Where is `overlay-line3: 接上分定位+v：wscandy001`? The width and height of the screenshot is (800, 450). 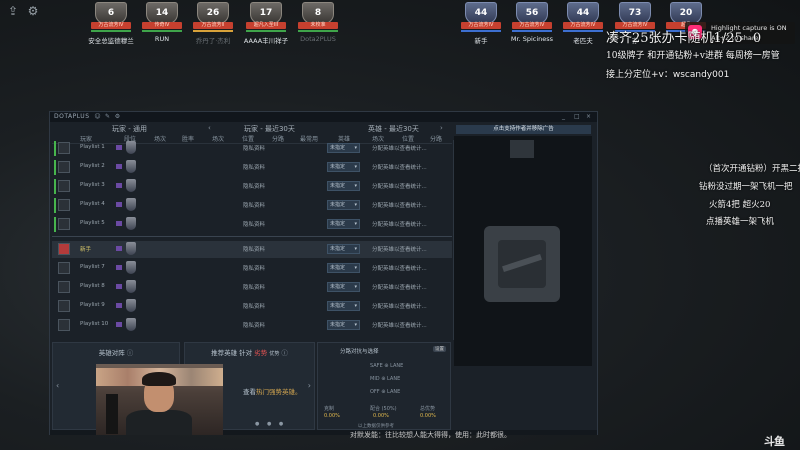 overlay-line3: 接上分定位+v：wscandy001 is located at coordinates (668, 75).